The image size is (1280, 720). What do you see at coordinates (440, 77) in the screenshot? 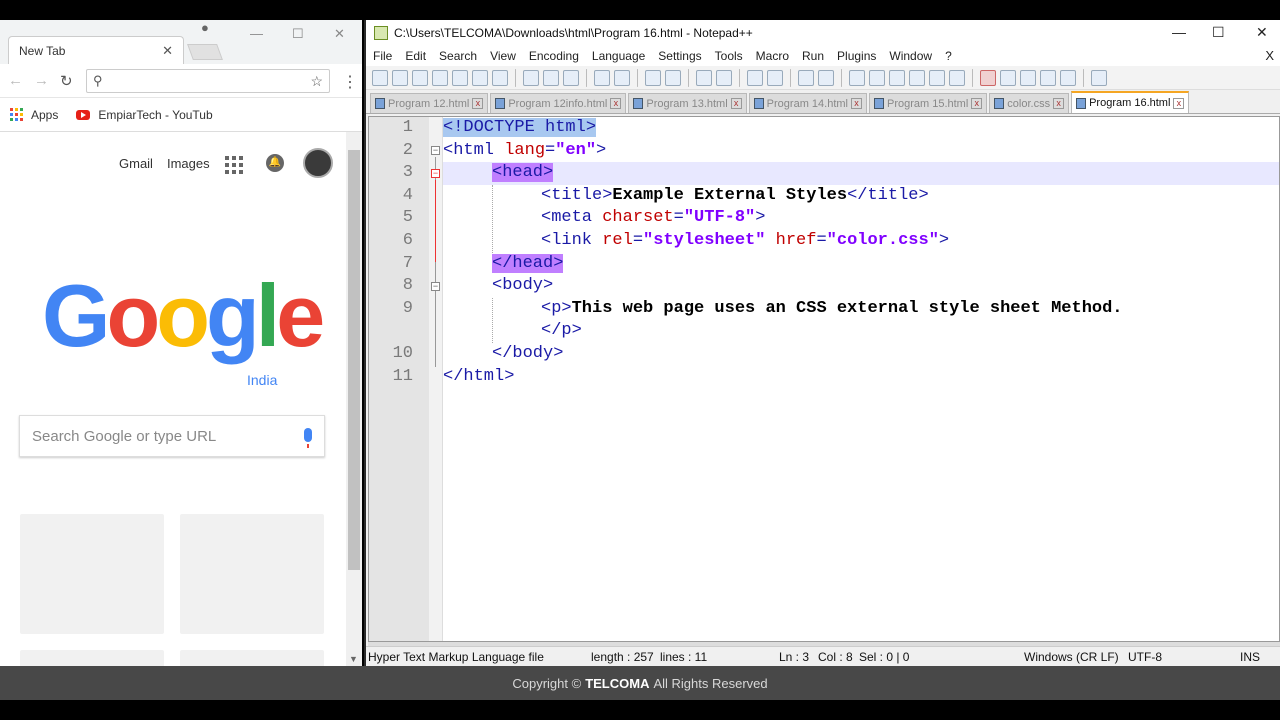
I see `save-all-icon` at bounding box center [440, 77].